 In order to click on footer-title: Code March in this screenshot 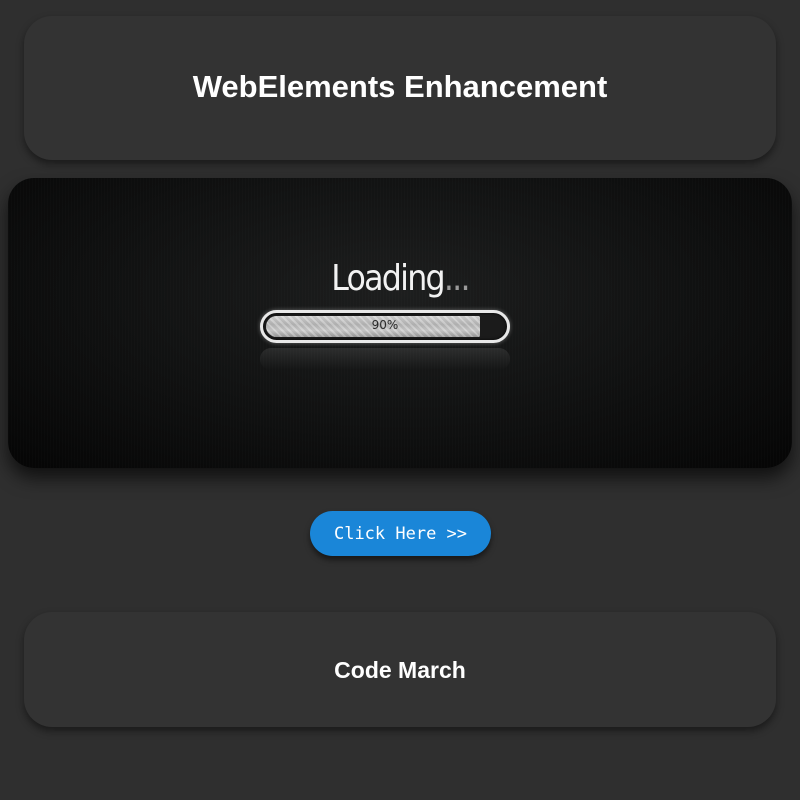, I will do `click(400, 670)`.